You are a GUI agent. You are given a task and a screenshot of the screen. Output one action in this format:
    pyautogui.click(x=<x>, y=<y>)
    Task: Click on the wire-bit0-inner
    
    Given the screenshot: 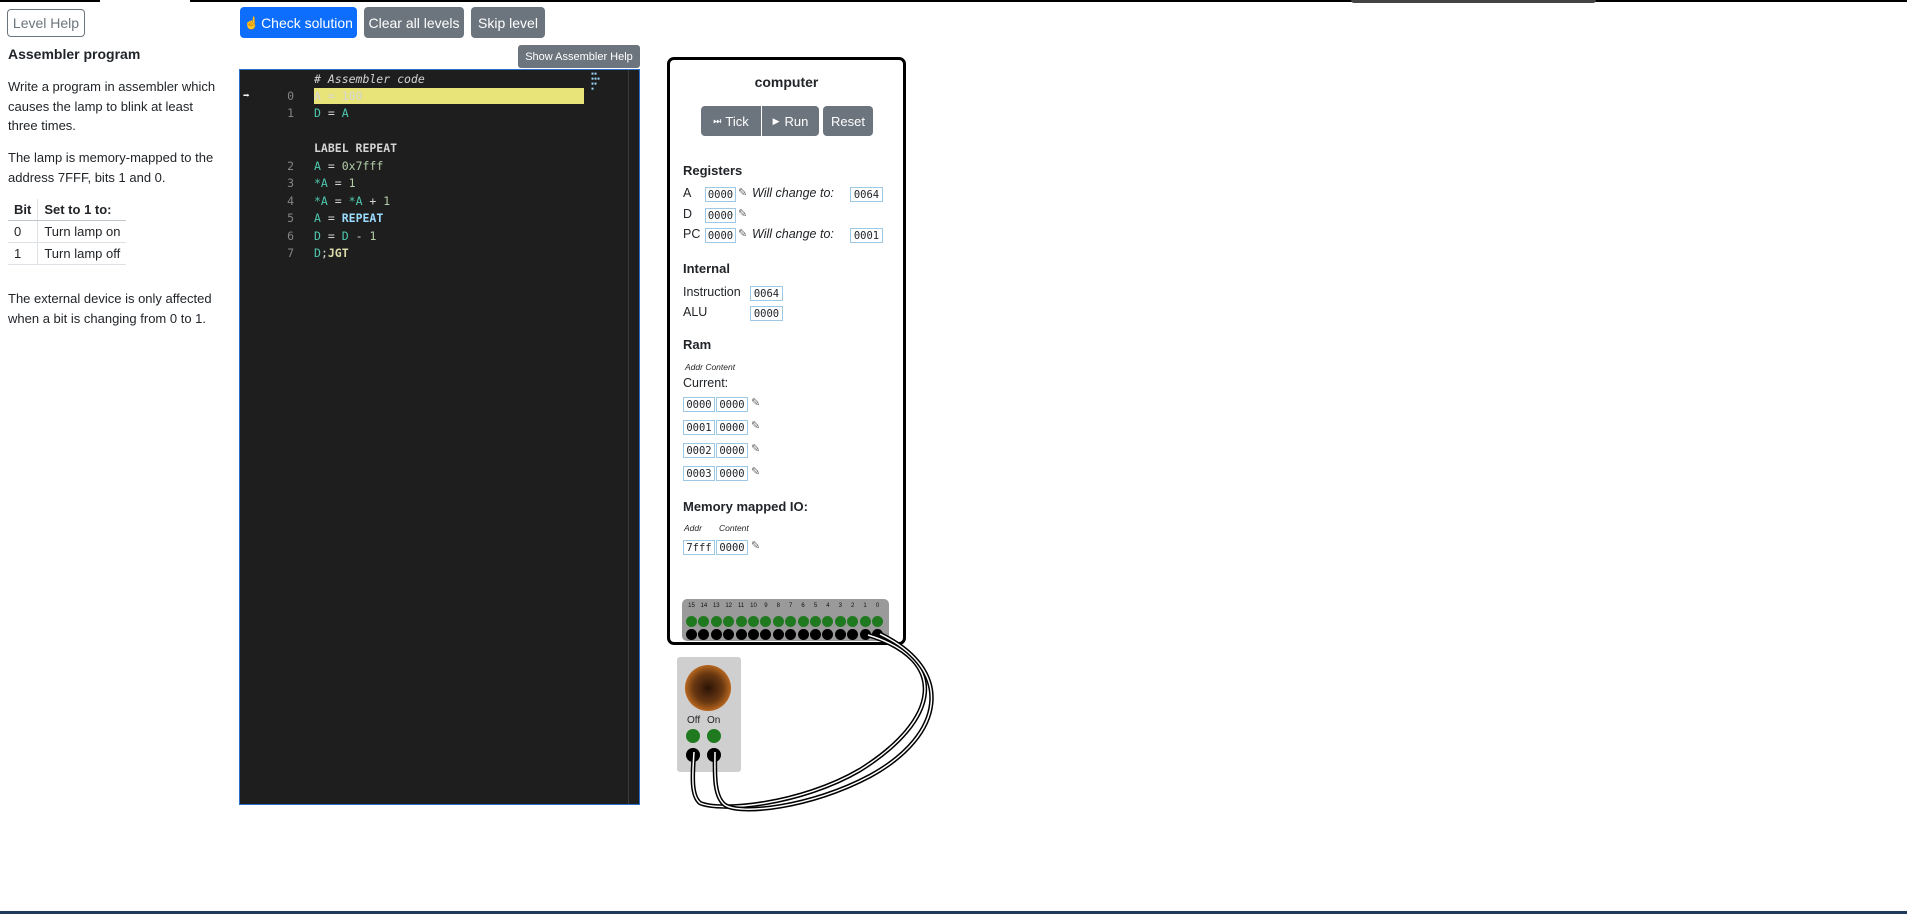 What is the action you would take?
    pyautogui.click(x=823, y=721)
    